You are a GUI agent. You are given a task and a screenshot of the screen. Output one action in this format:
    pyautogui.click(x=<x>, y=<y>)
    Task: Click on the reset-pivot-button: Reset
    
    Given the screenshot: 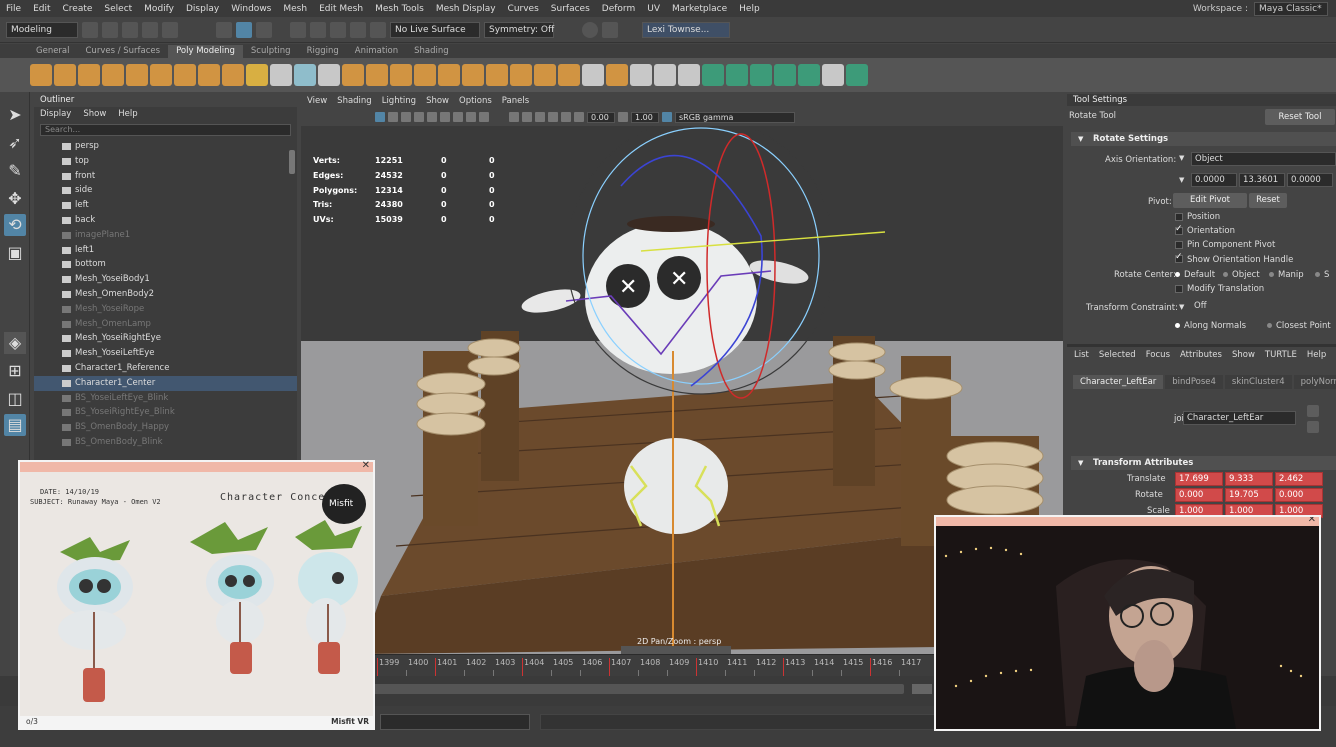 What is the action you would take?
    pyautogui.click(x=1268, y=200)
    